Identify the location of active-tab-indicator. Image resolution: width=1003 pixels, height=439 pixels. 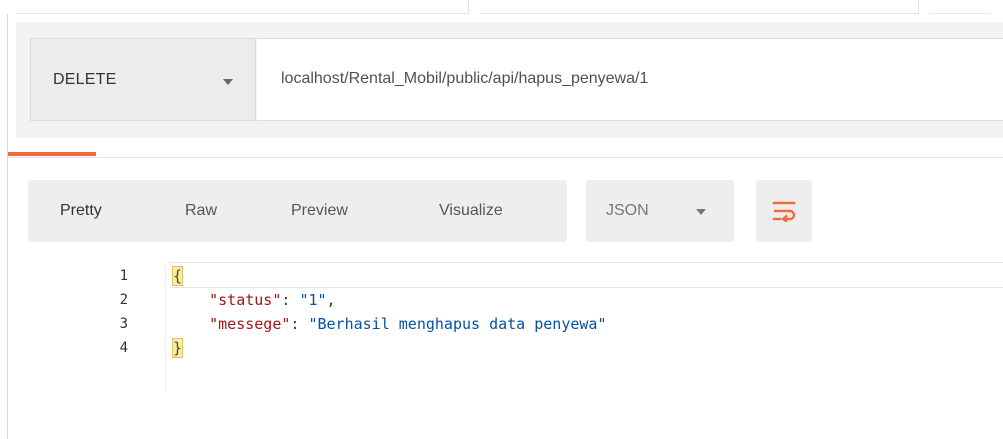
(52, 154).